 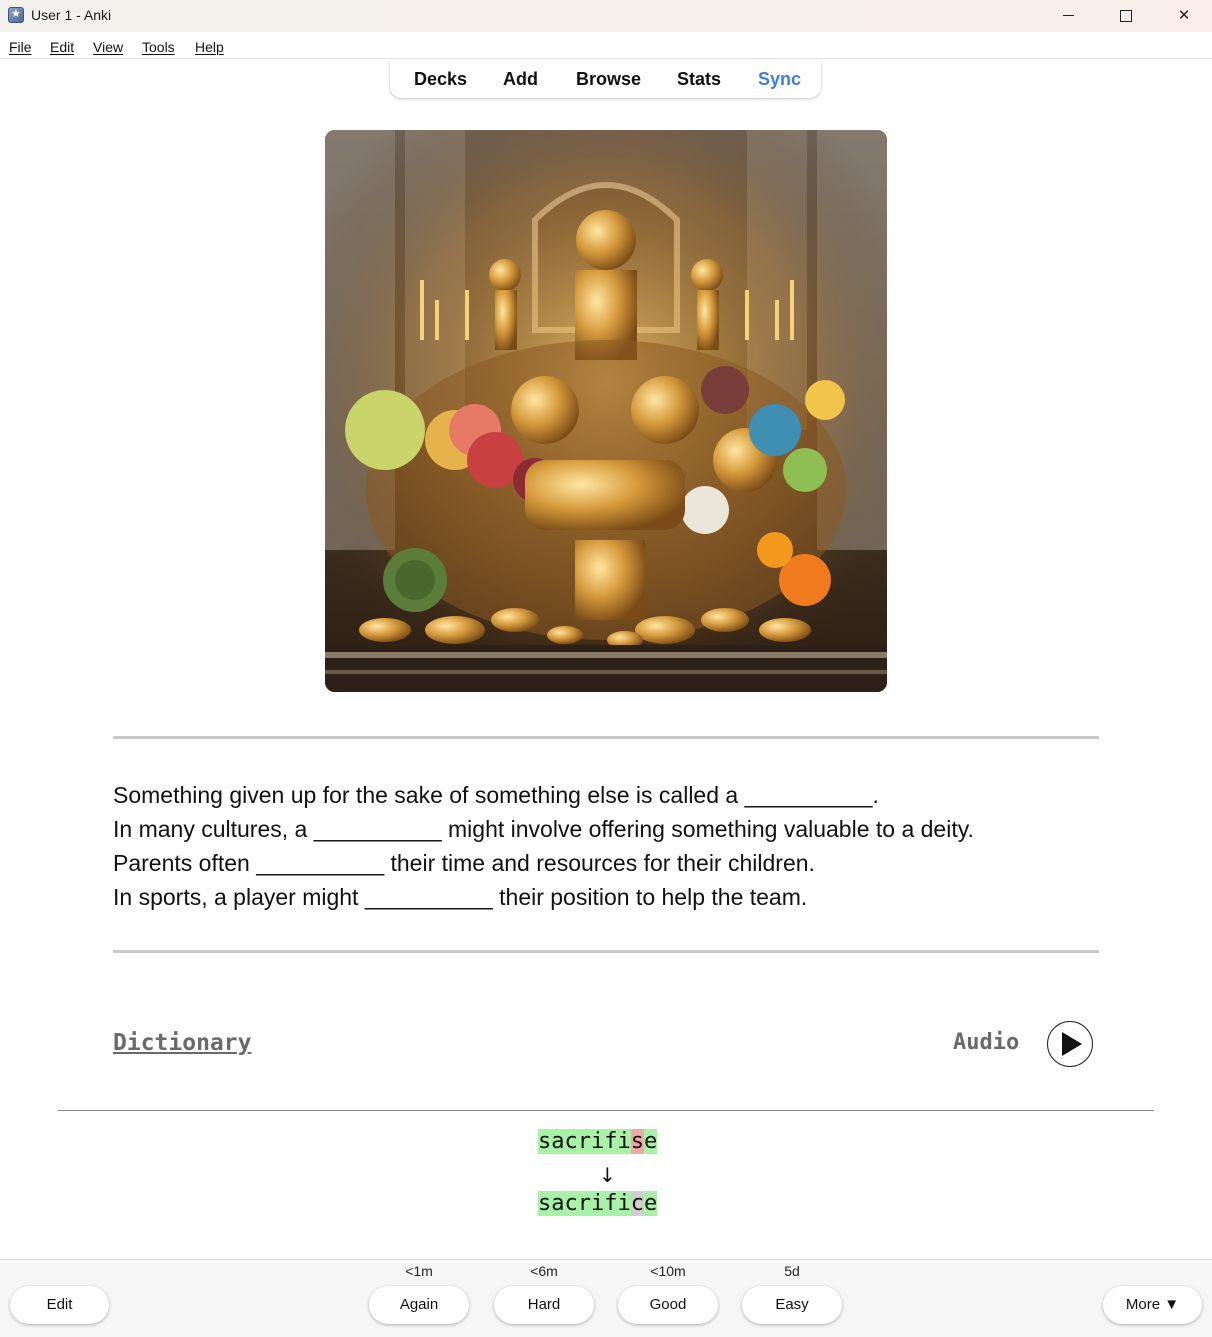 I want to click on window-title: User 1 - Anki, so click(x=71, y=15).